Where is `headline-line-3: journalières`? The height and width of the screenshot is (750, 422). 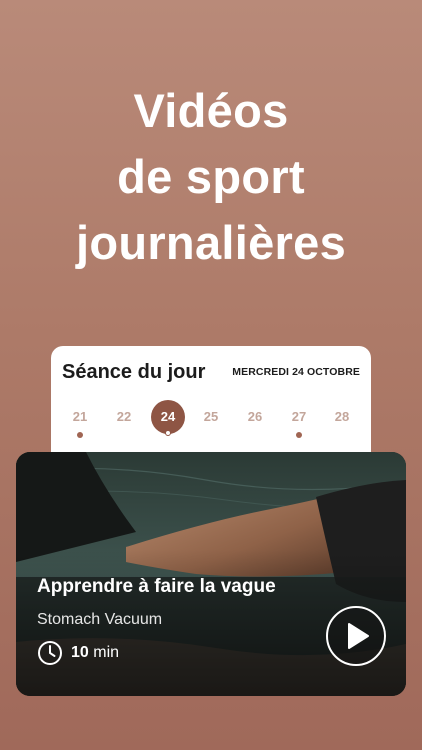 headline-line-3: journalières is located at coordinates (211, 242).